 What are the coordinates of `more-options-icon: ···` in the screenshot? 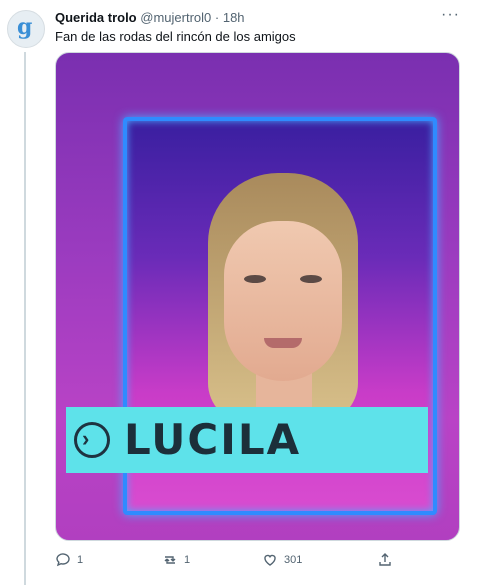 It's located at (450, 15).